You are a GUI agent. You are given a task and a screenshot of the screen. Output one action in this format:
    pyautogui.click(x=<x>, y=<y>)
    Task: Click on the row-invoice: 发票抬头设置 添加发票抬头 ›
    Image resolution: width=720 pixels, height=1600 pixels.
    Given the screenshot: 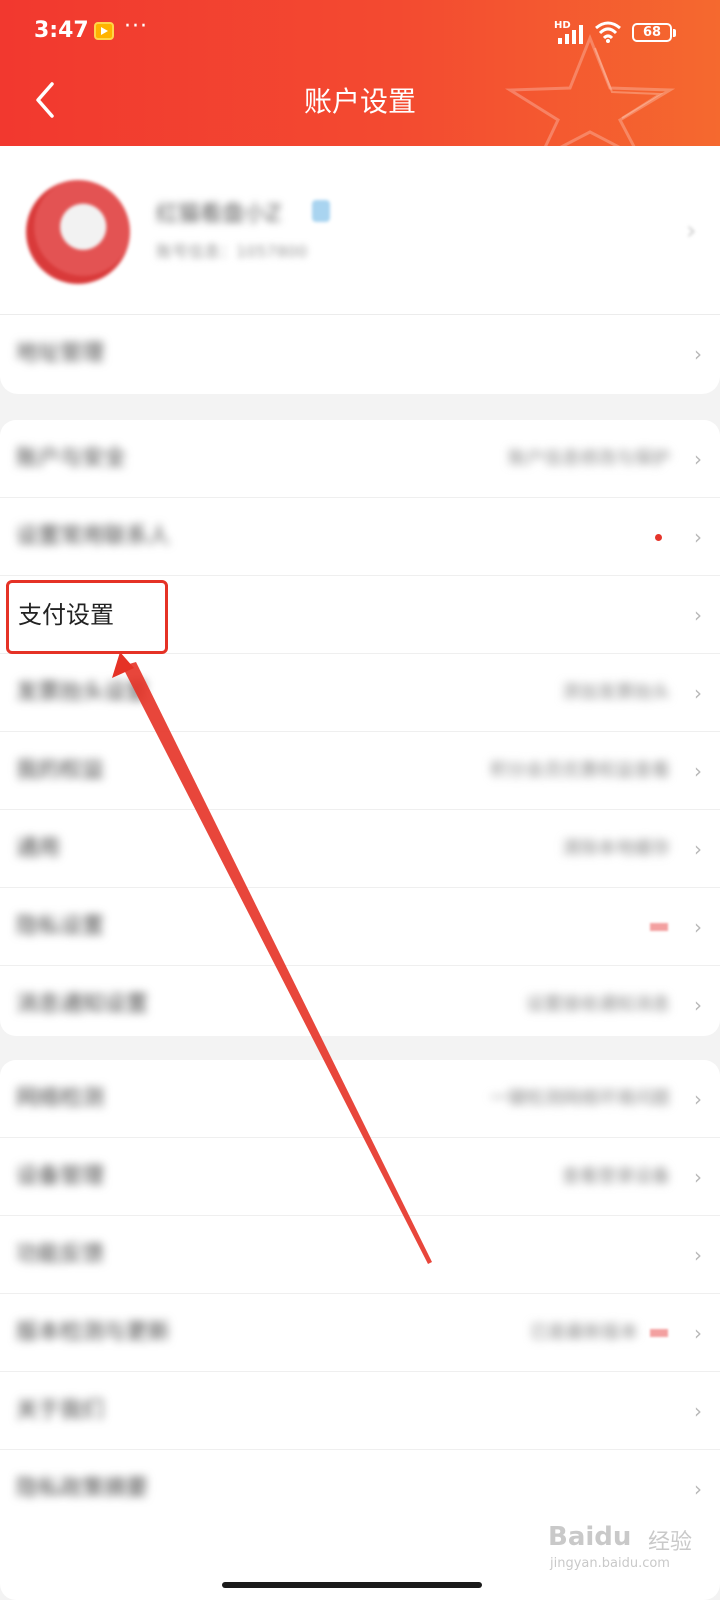 What is the action you would take?
    pyautogui.click(x=360, y=693)
    